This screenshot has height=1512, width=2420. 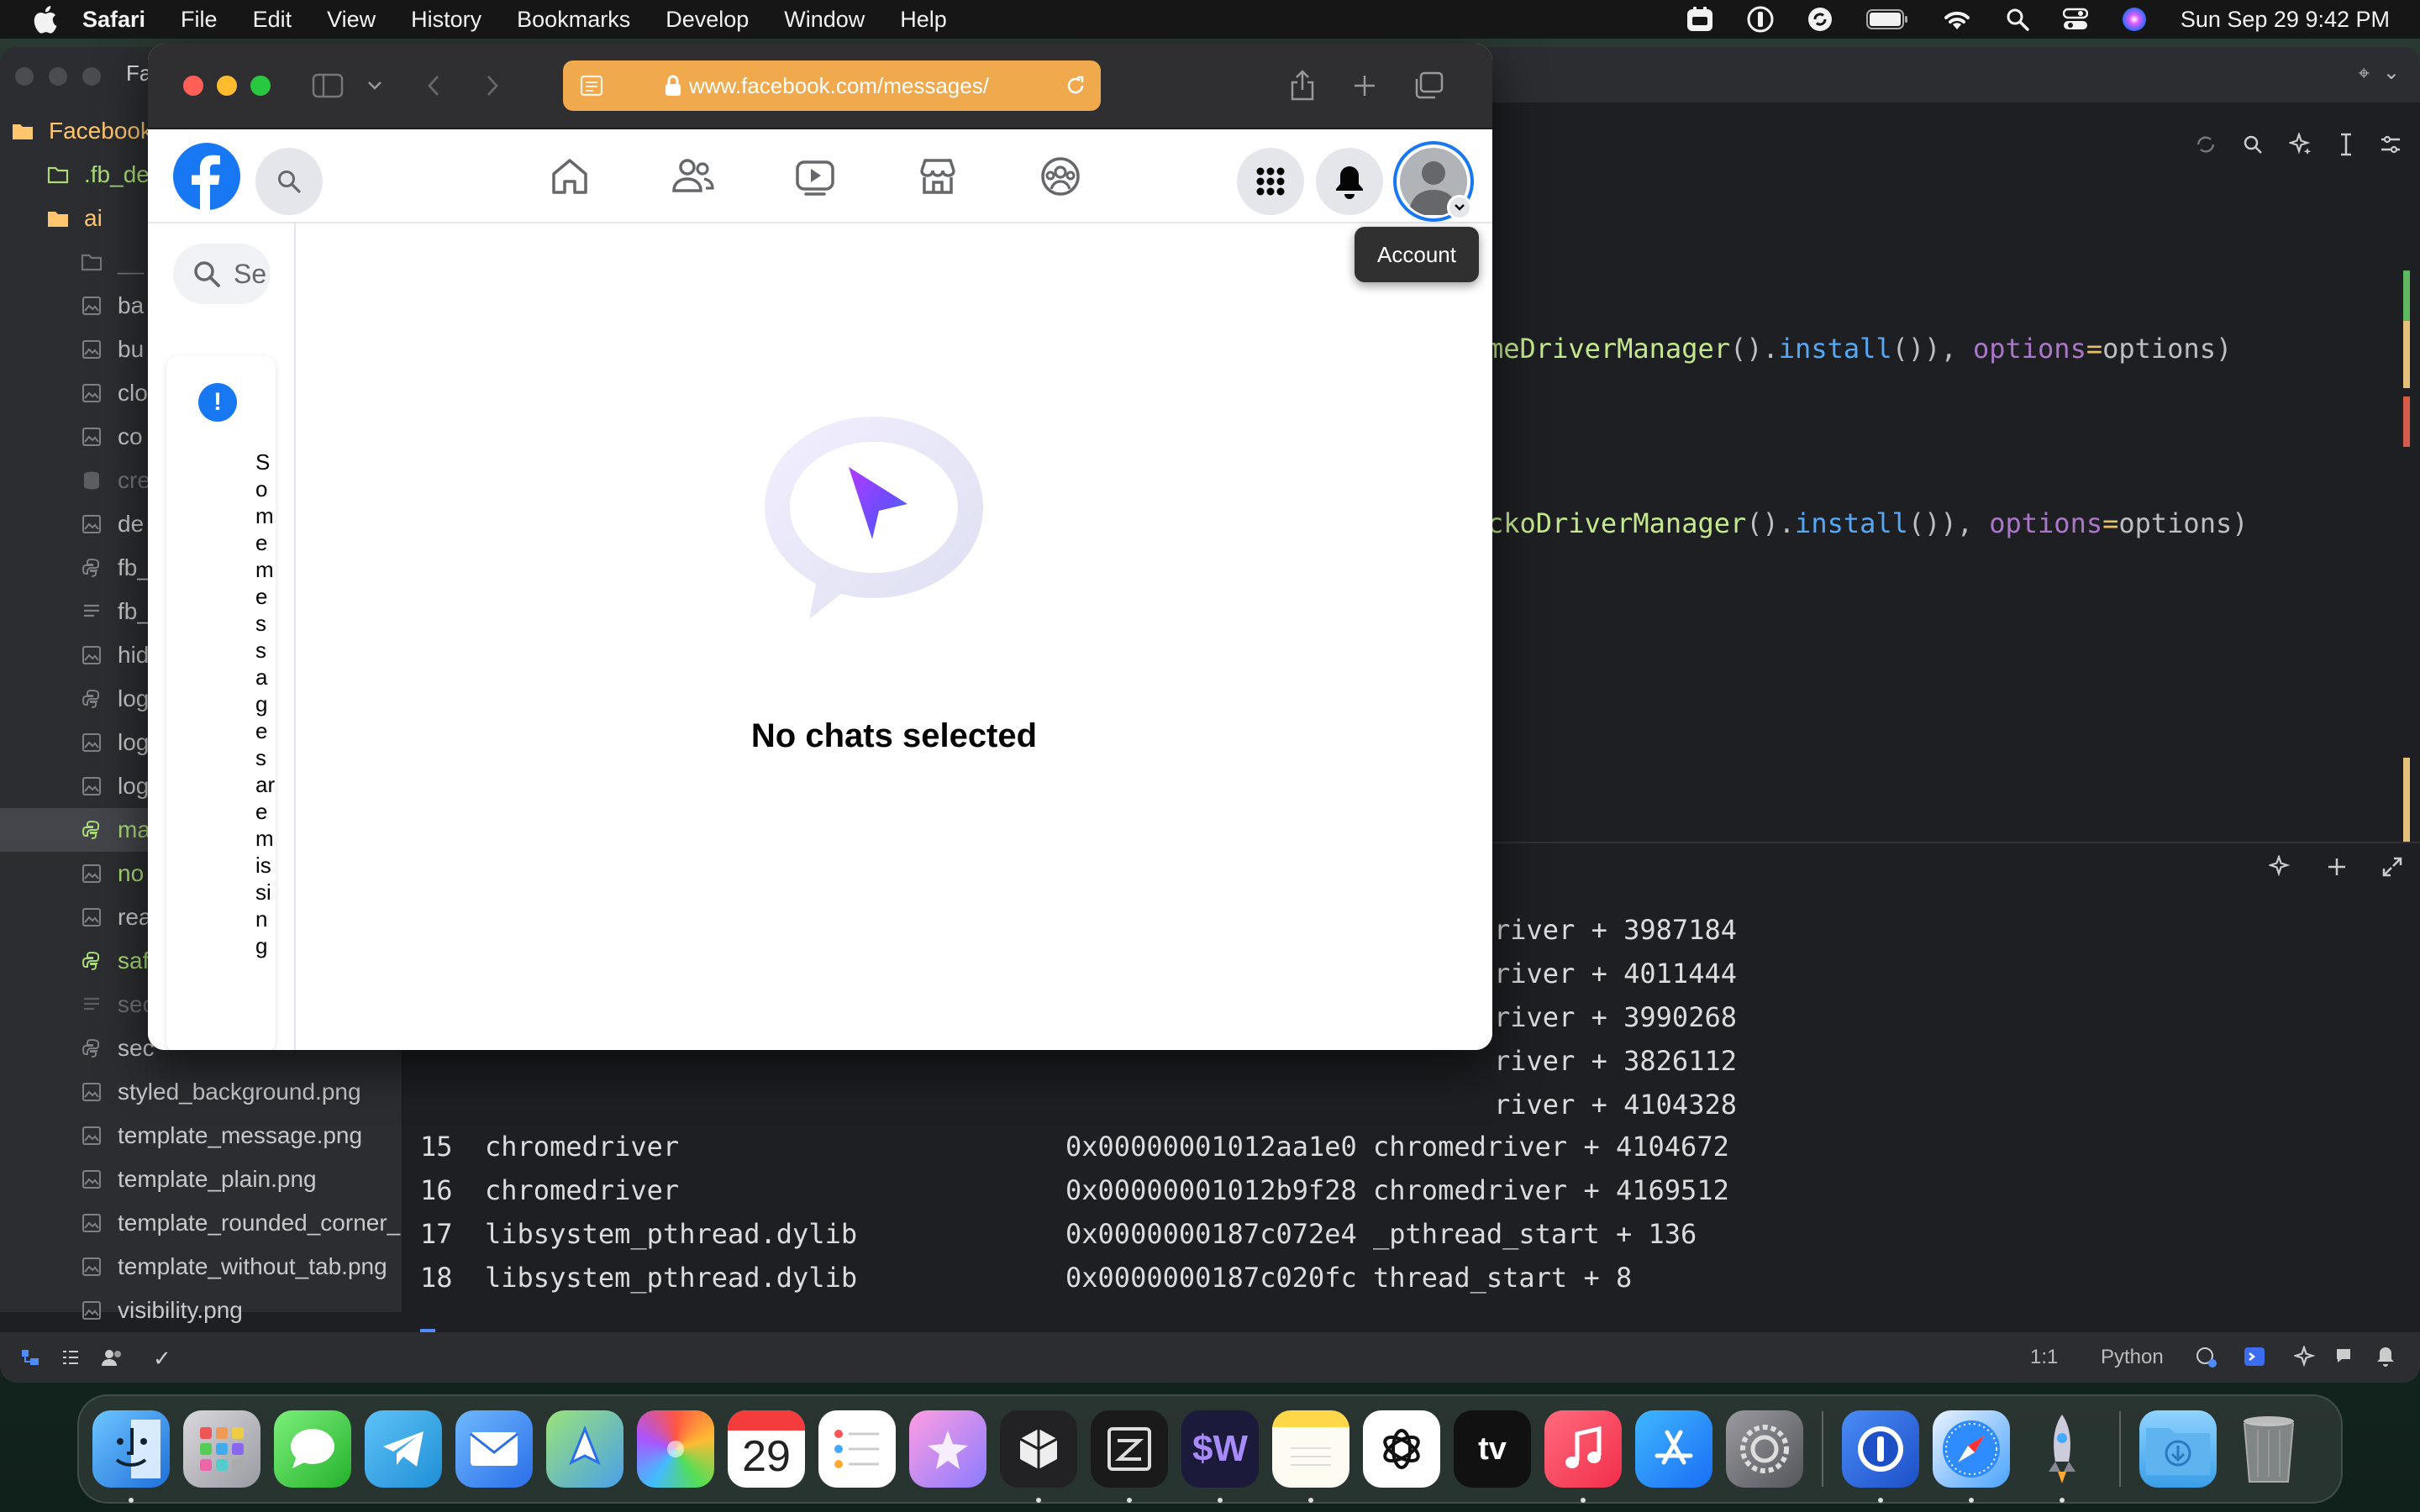 I want to click on 1password-icon, so click(x=1880, y=1456).